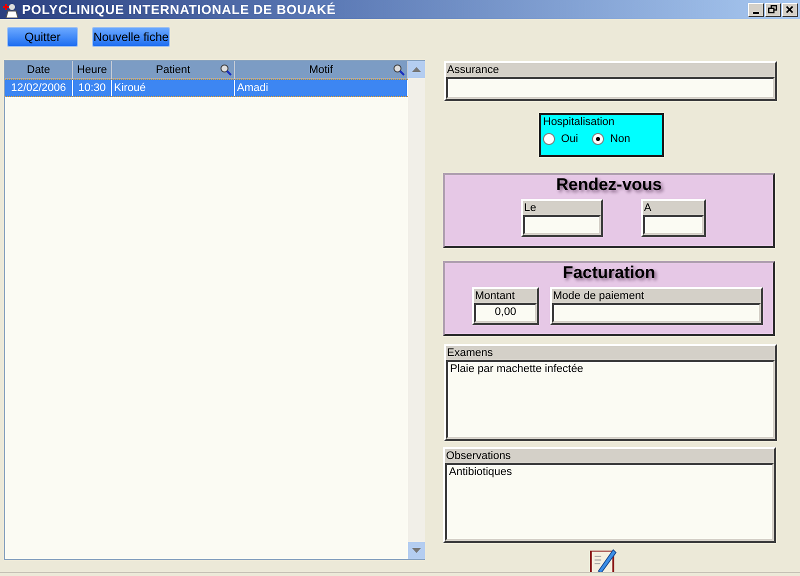  Describe the element at coordinates (173, 70) in the screenshot. I see `column-label: Patient` at that location.